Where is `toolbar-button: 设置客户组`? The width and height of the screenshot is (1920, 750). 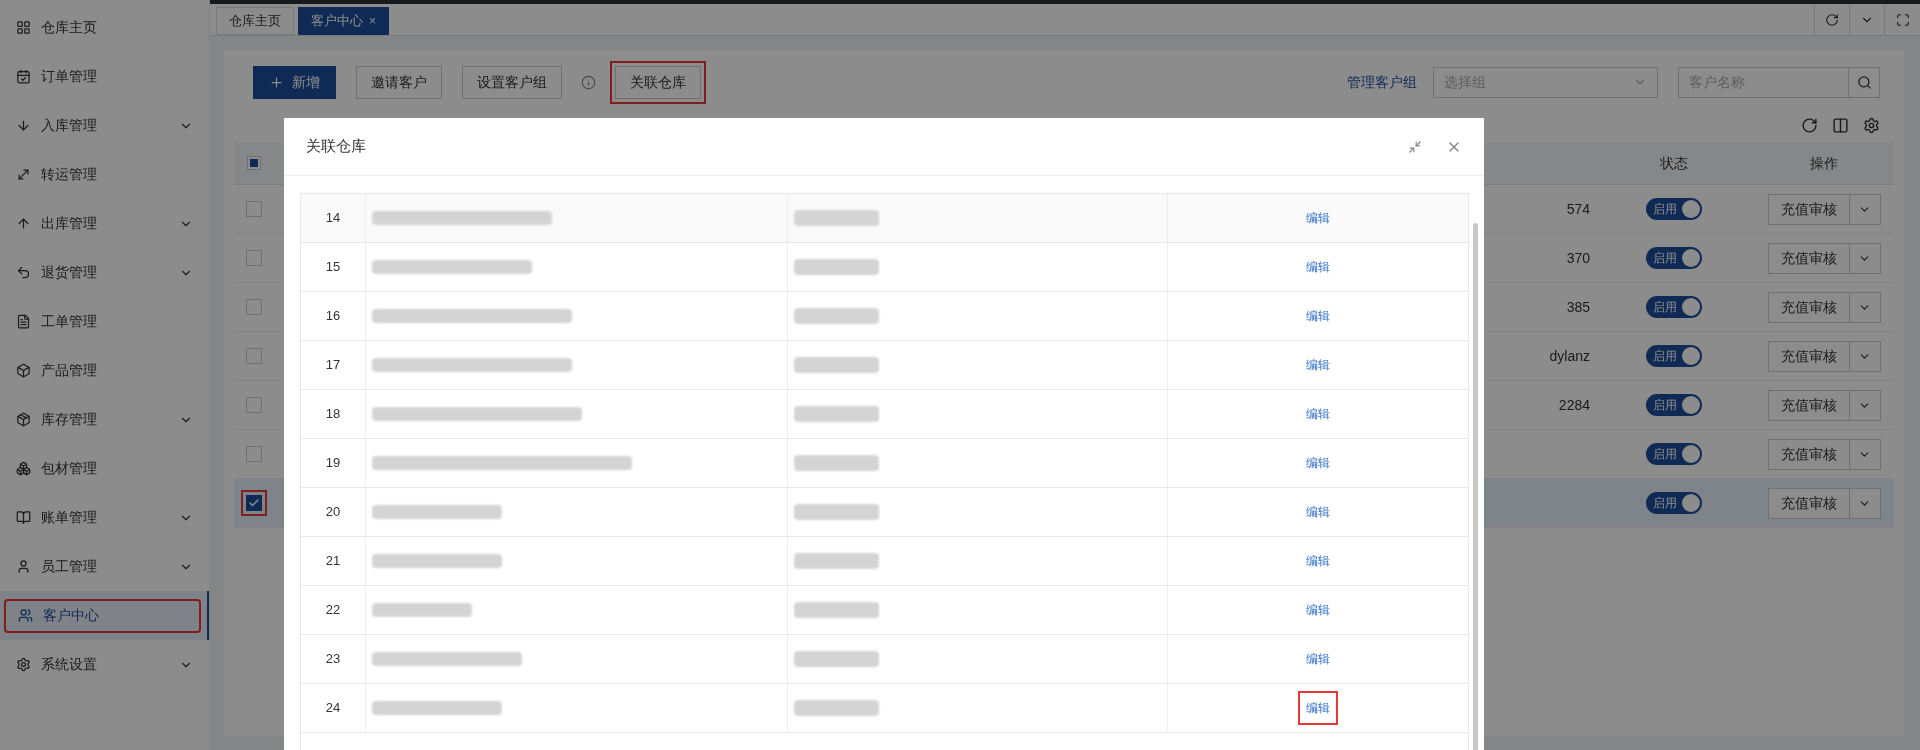
toolbar-button: 设置客户组 is located at coordinates (512, 82).